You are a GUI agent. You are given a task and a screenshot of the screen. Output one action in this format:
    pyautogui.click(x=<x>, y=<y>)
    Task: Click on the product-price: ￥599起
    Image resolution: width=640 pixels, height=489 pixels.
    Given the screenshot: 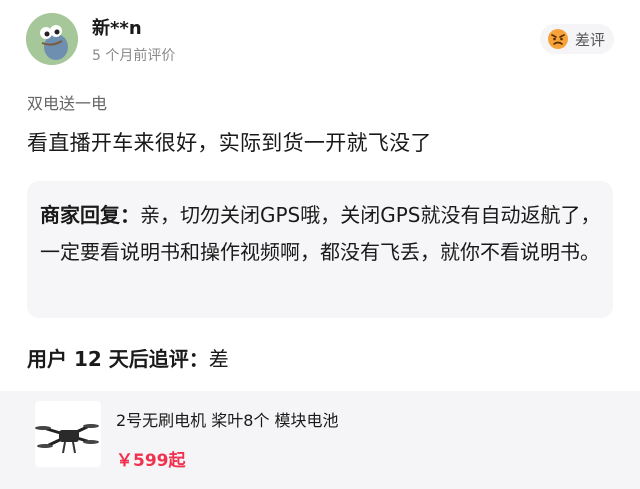 What is the action you would take?
    pyautogui.click(x=151, y=461)
    